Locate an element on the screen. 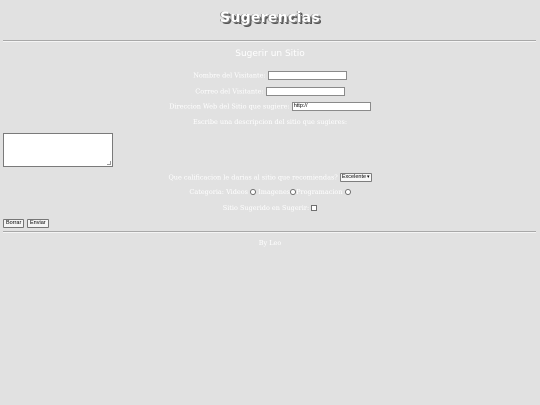  description-textarea is located at coordinates (58, 150).